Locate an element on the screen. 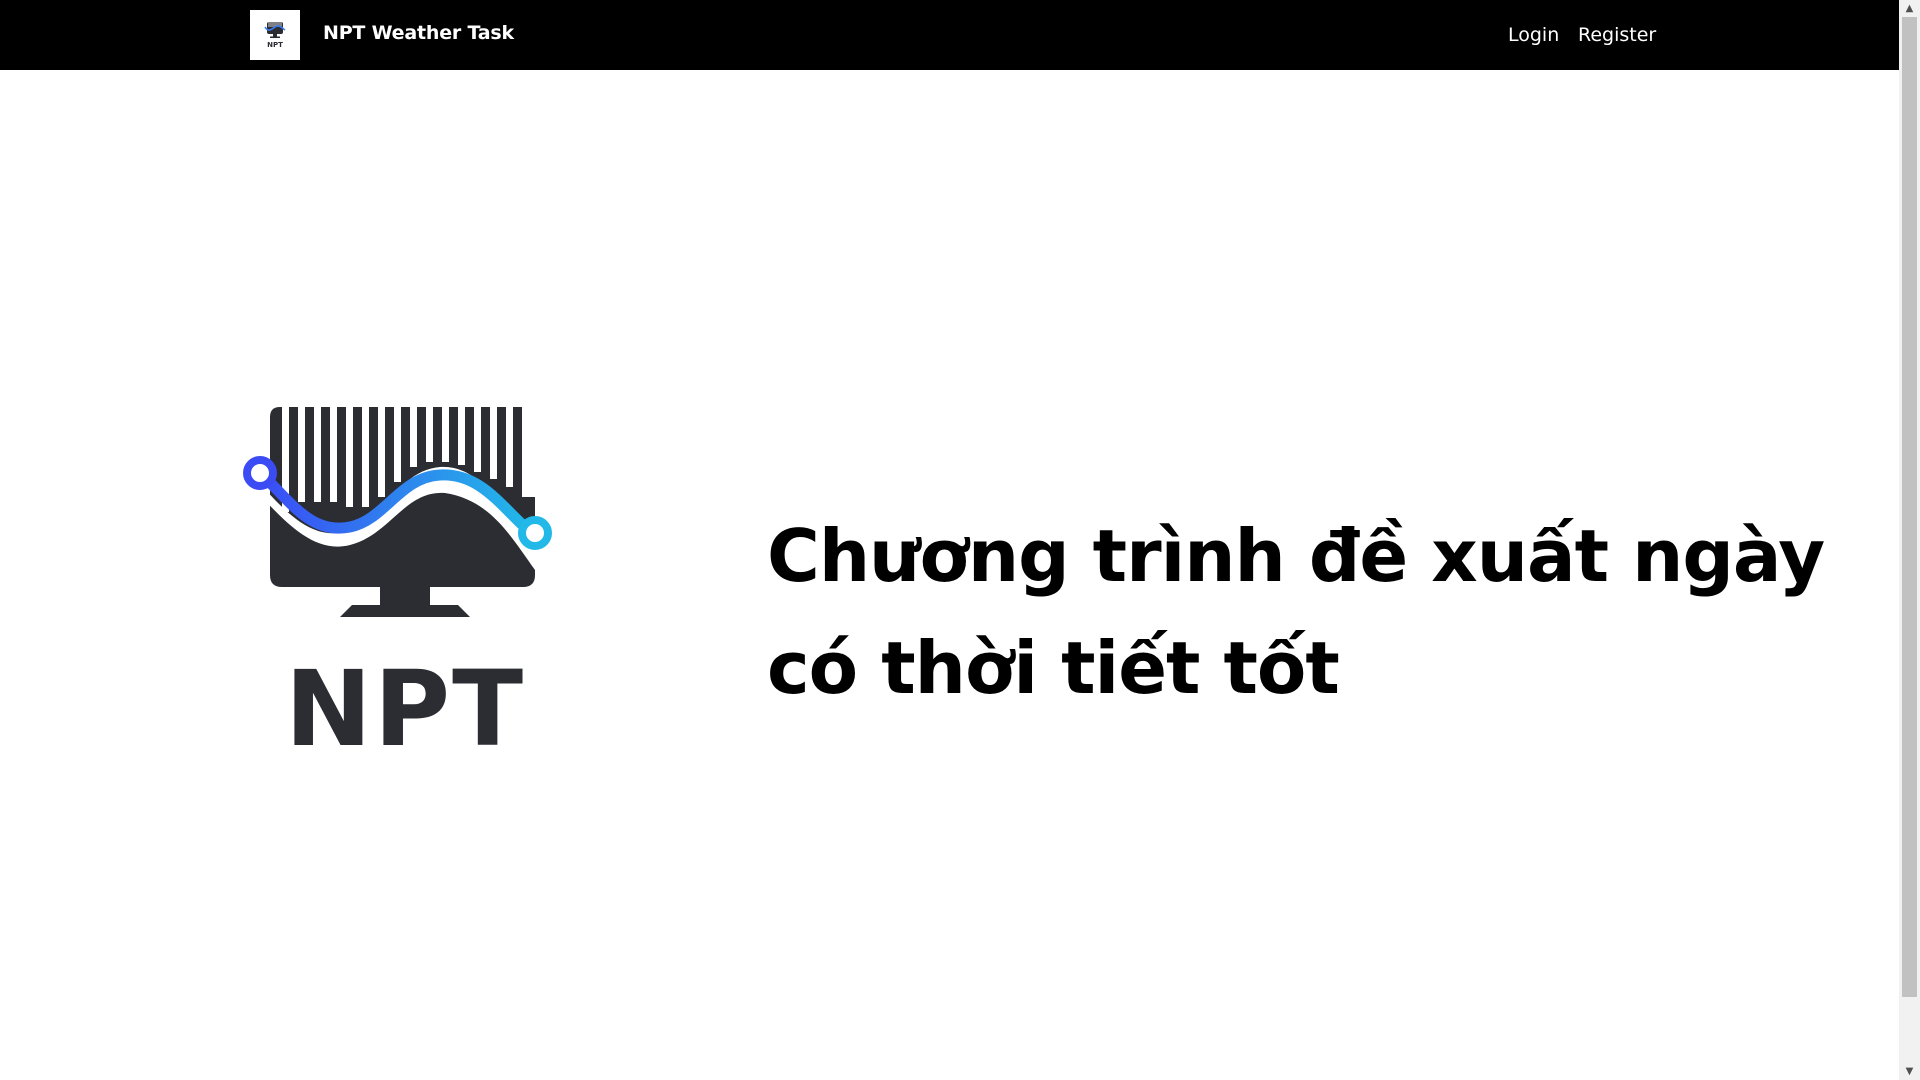 The height and width of the screenshot is (1080, 1920). npt-logo-text: NPT is located at coordinates (405, 706).